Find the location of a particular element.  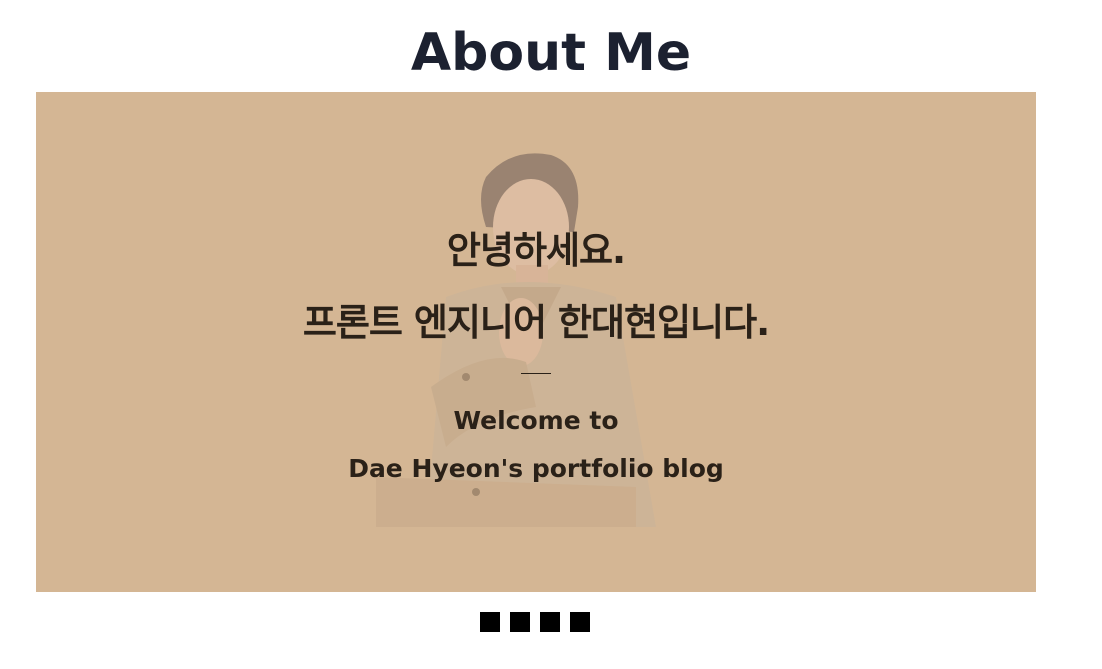

section-title: About Me is located at coordinates (551, 53).